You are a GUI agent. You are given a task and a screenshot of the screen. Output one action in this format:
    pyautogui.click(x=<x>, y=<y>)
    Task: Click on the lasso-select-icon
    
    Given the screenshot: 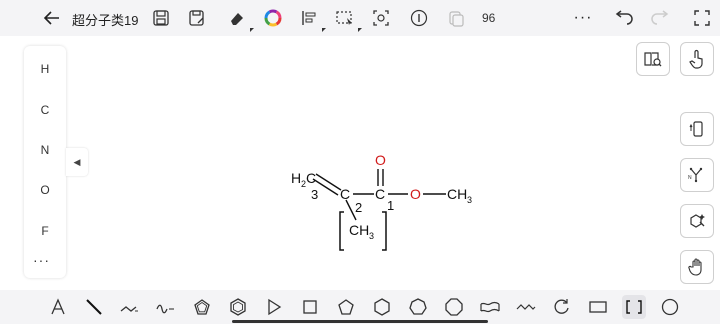 What is the action you would take?
    pyautogui.click(x=345, y=18)
    